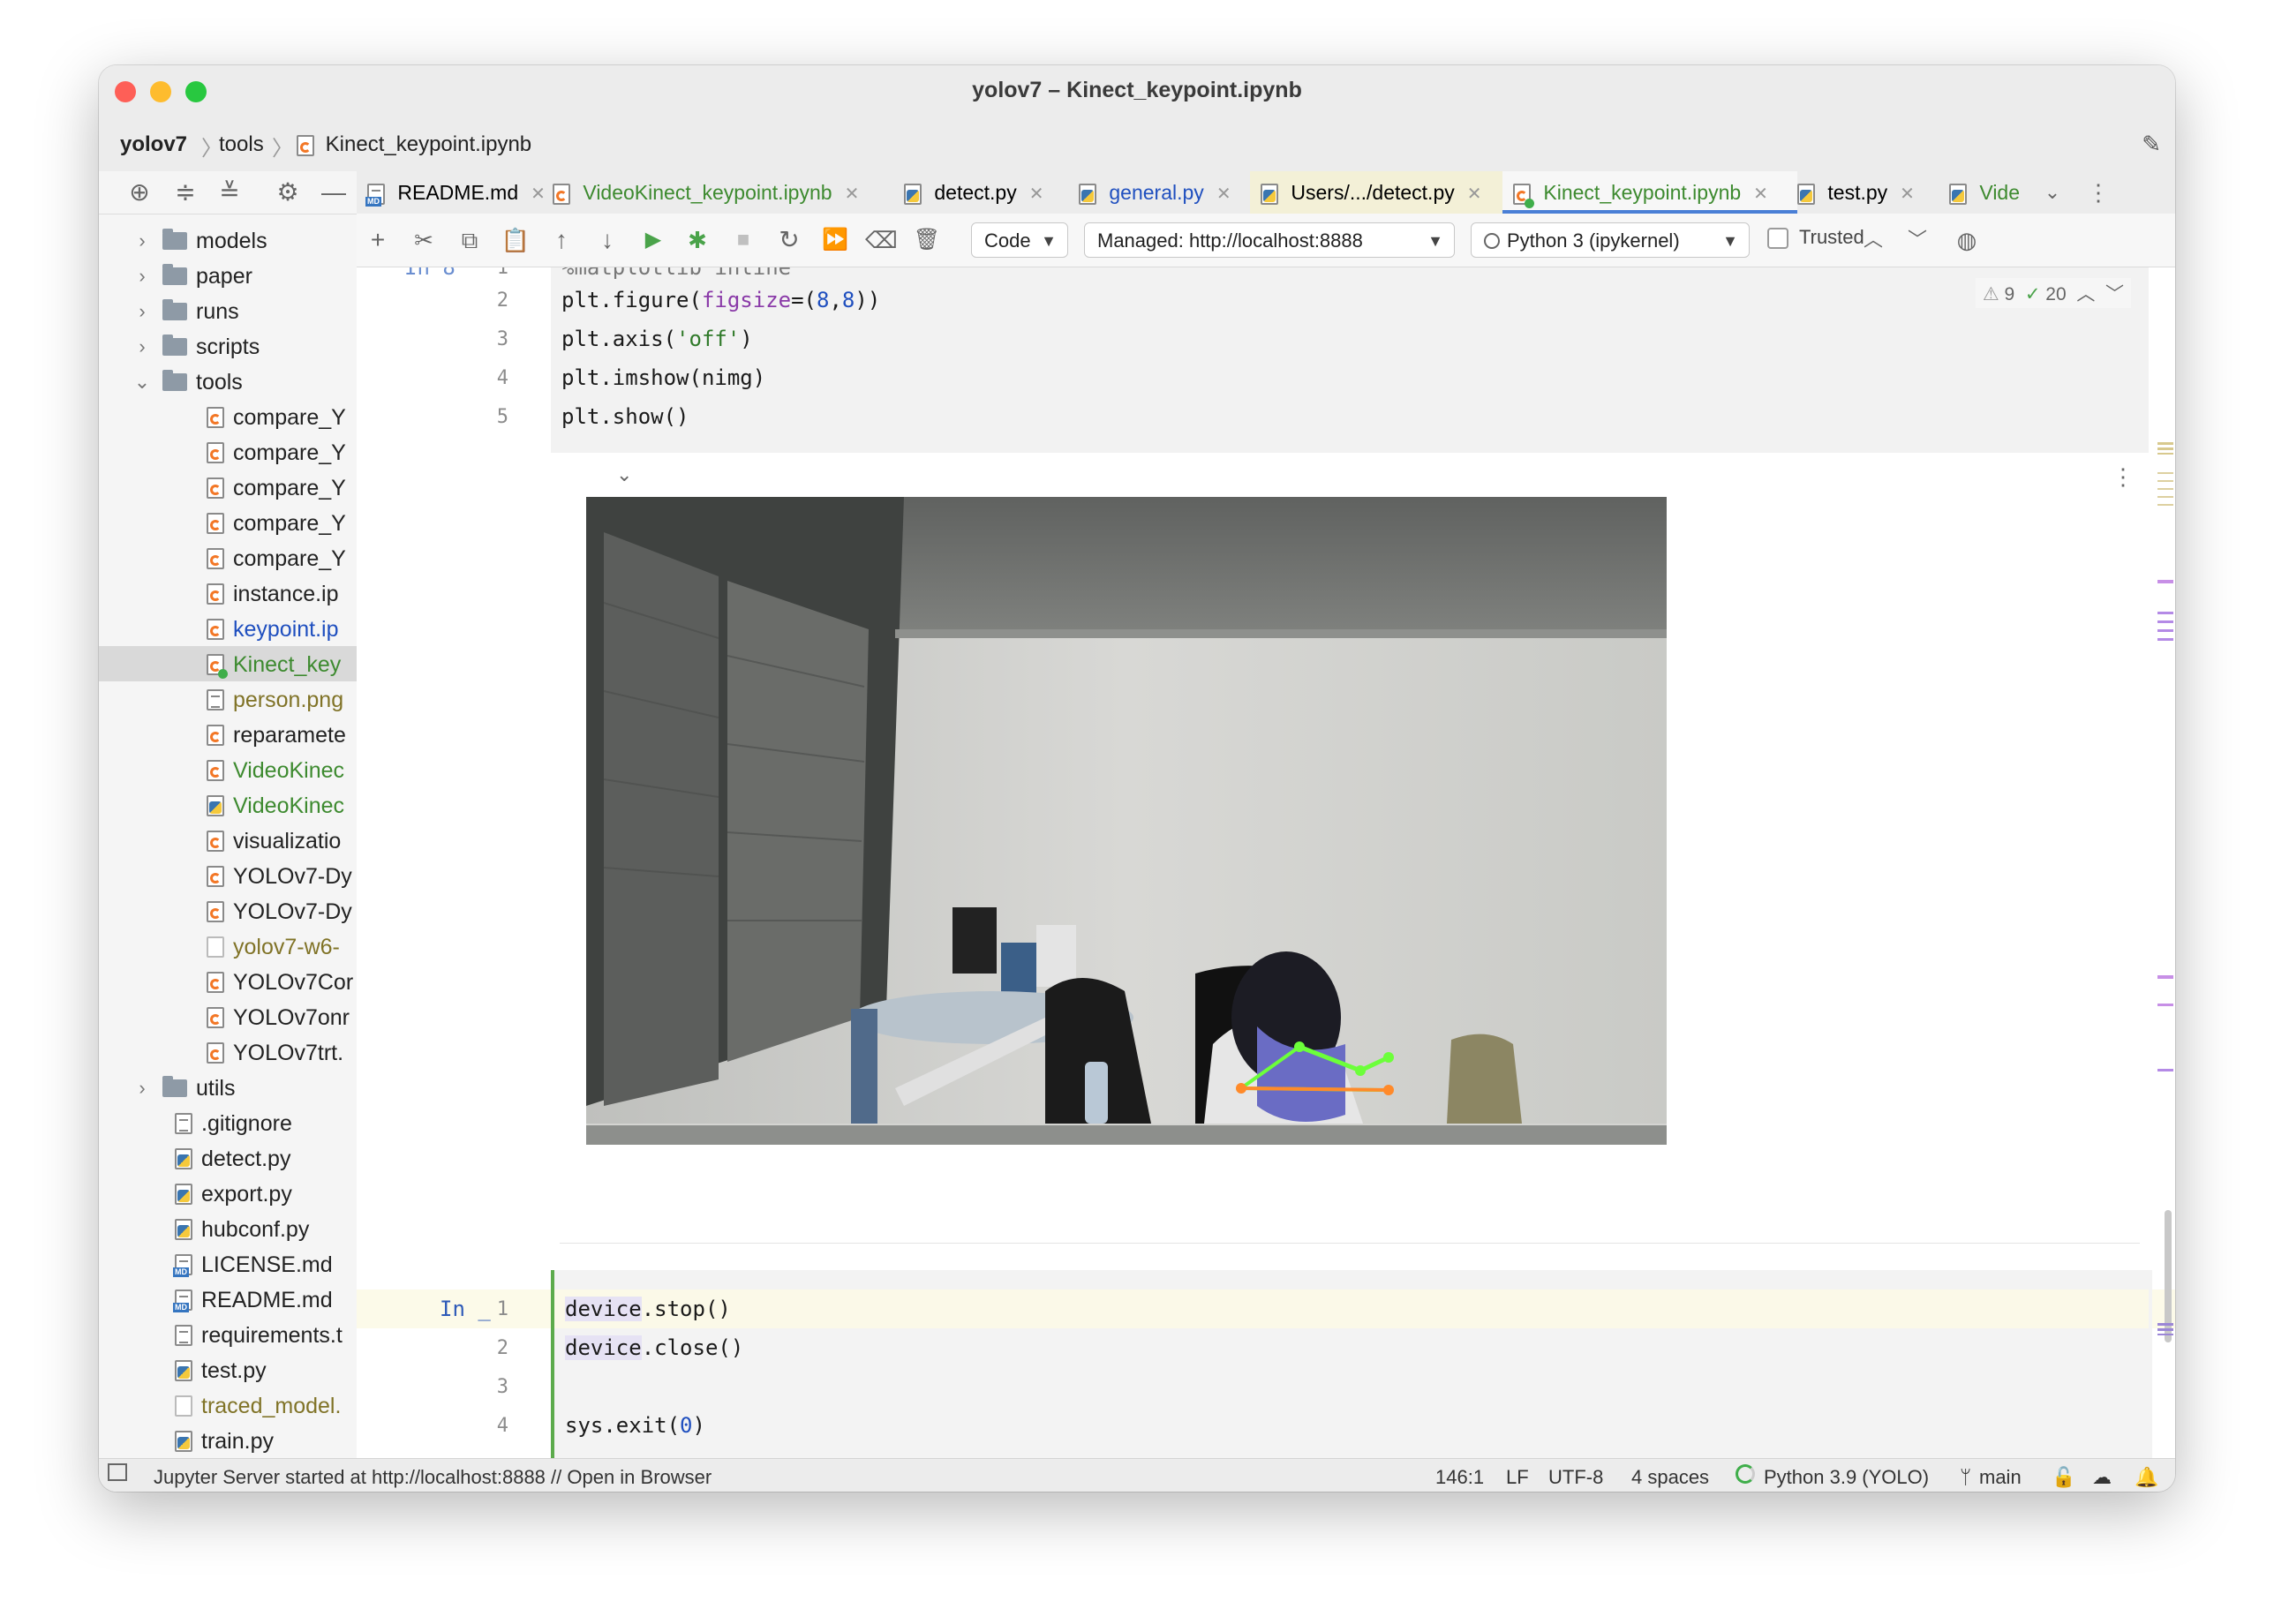 The height and width of the screenshot is (1624, 2274). I want to click on breadcrumb-folder: tools, so click(241, 144).